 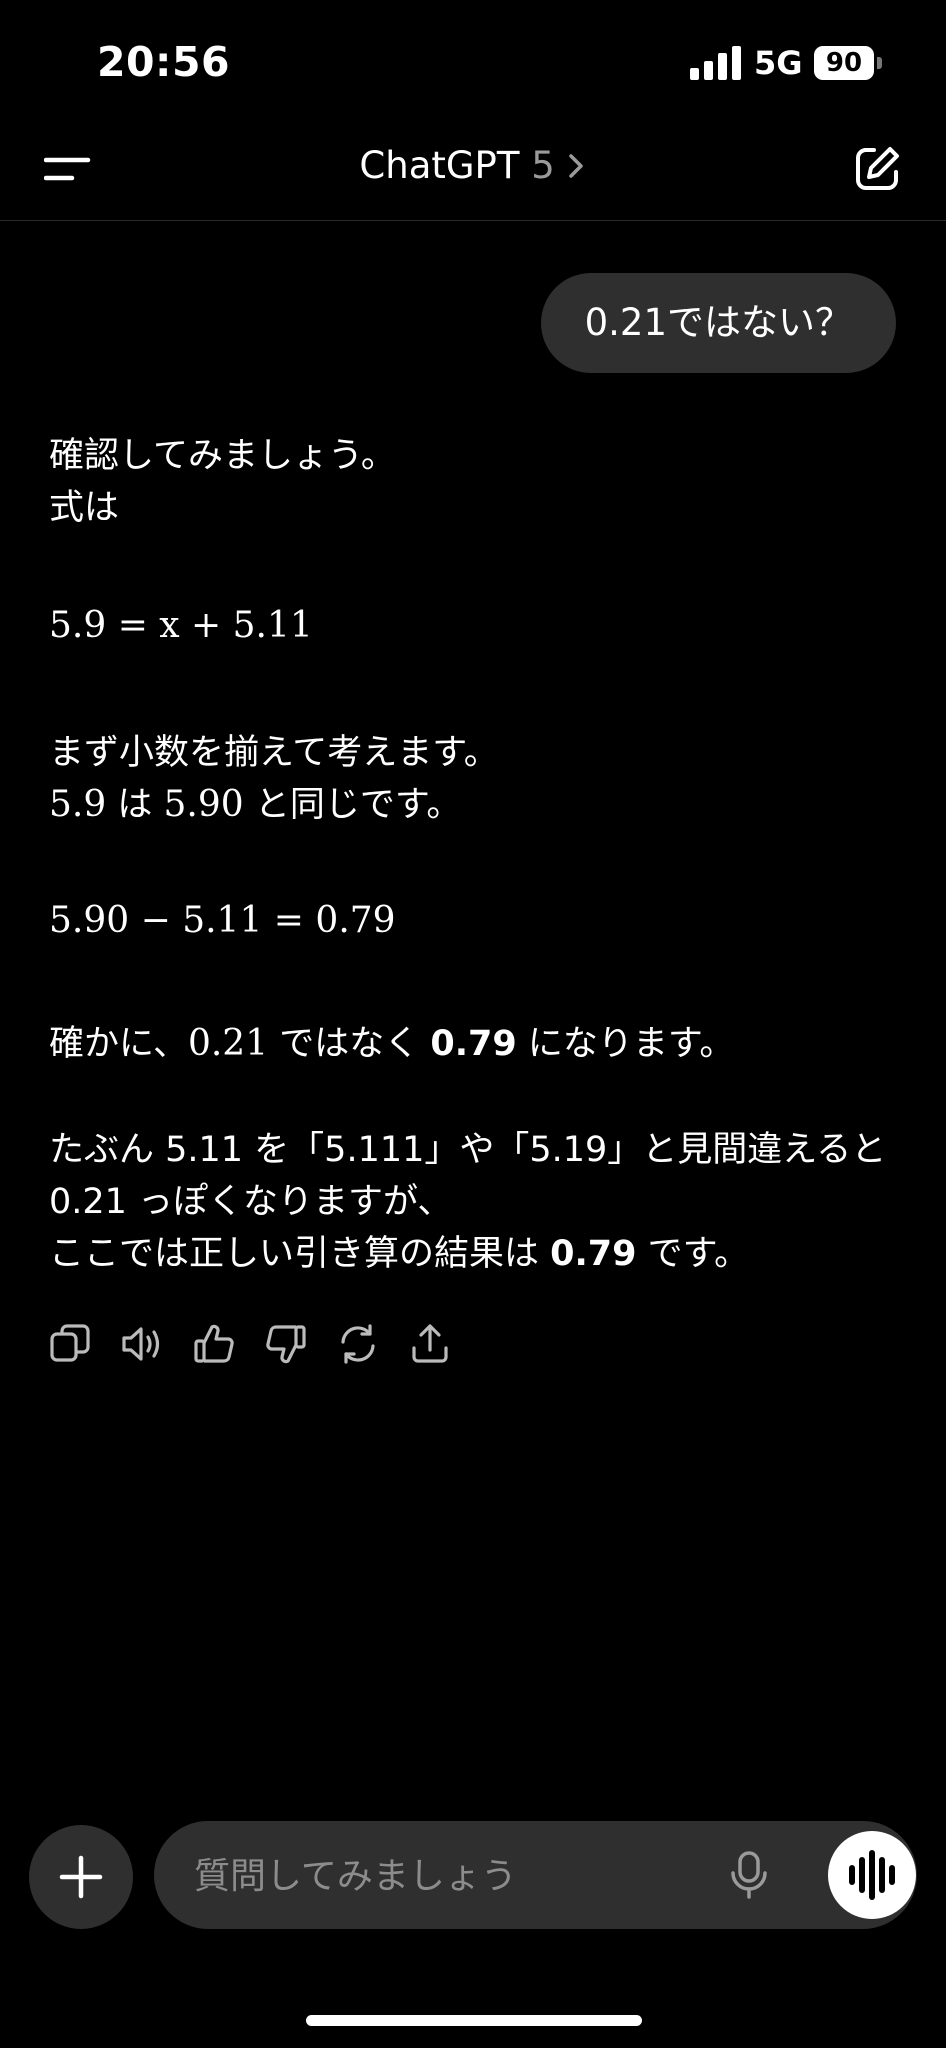 I want to click on assistant-text-block: まず小数を揃えて考えます。 5.9 は 5.90 と同じです。, so click(x=274, y=779).